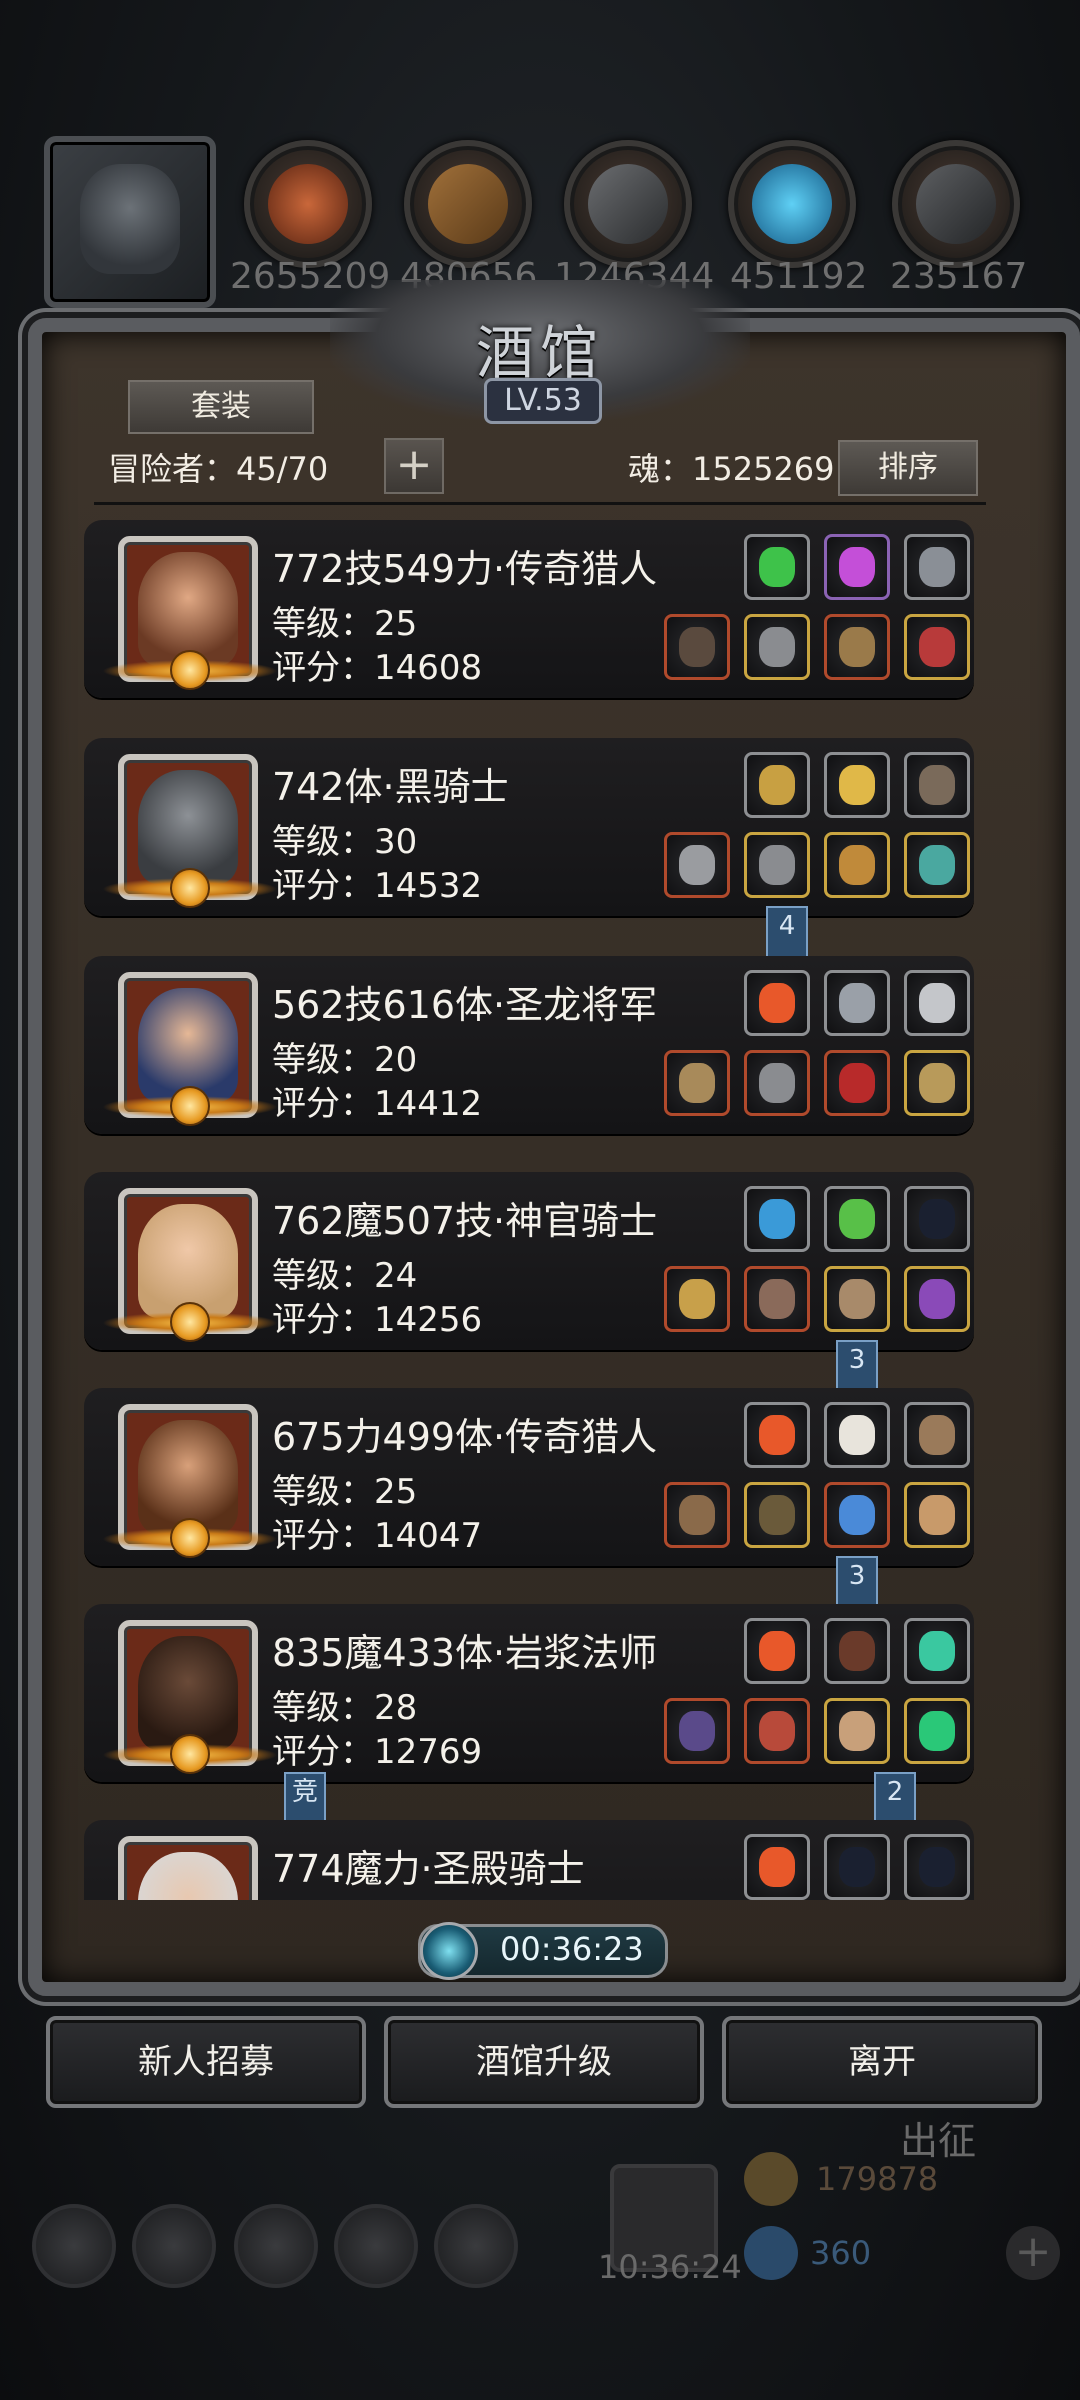  Describe the element at coordinates (731, 469) in the screenshot. I see `soul-count: 魂：1525269` at that location.